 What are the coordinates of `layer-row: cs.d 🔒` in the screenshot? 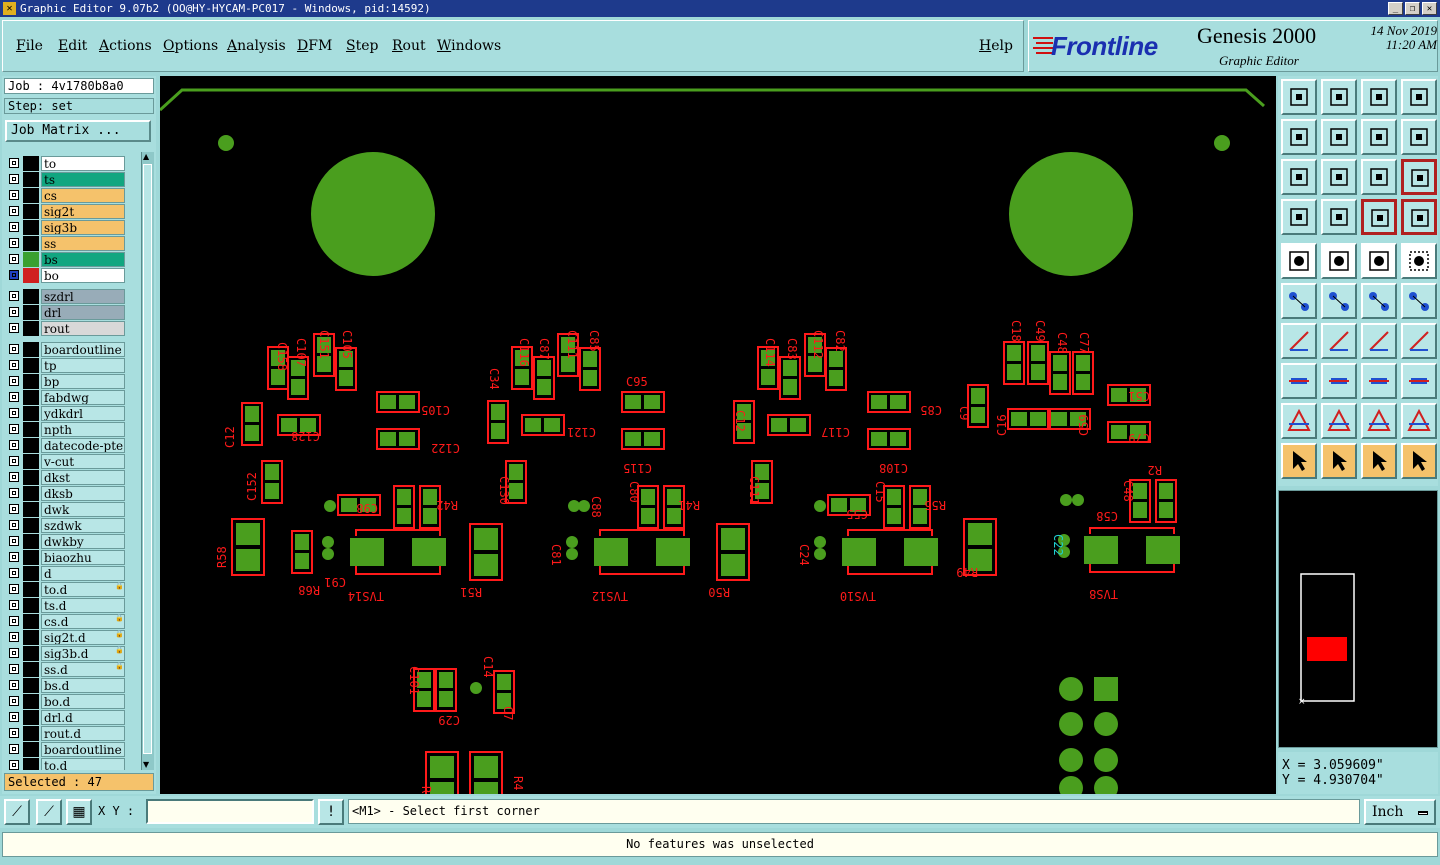 It's located at (66, 621).